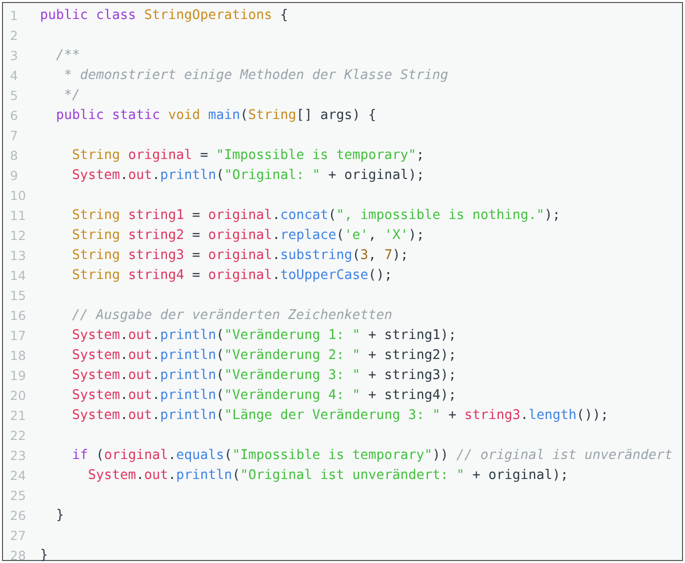  Describe the element at coordinates (18, 235) in the screenshot. I see `line-number: 12` at that location.